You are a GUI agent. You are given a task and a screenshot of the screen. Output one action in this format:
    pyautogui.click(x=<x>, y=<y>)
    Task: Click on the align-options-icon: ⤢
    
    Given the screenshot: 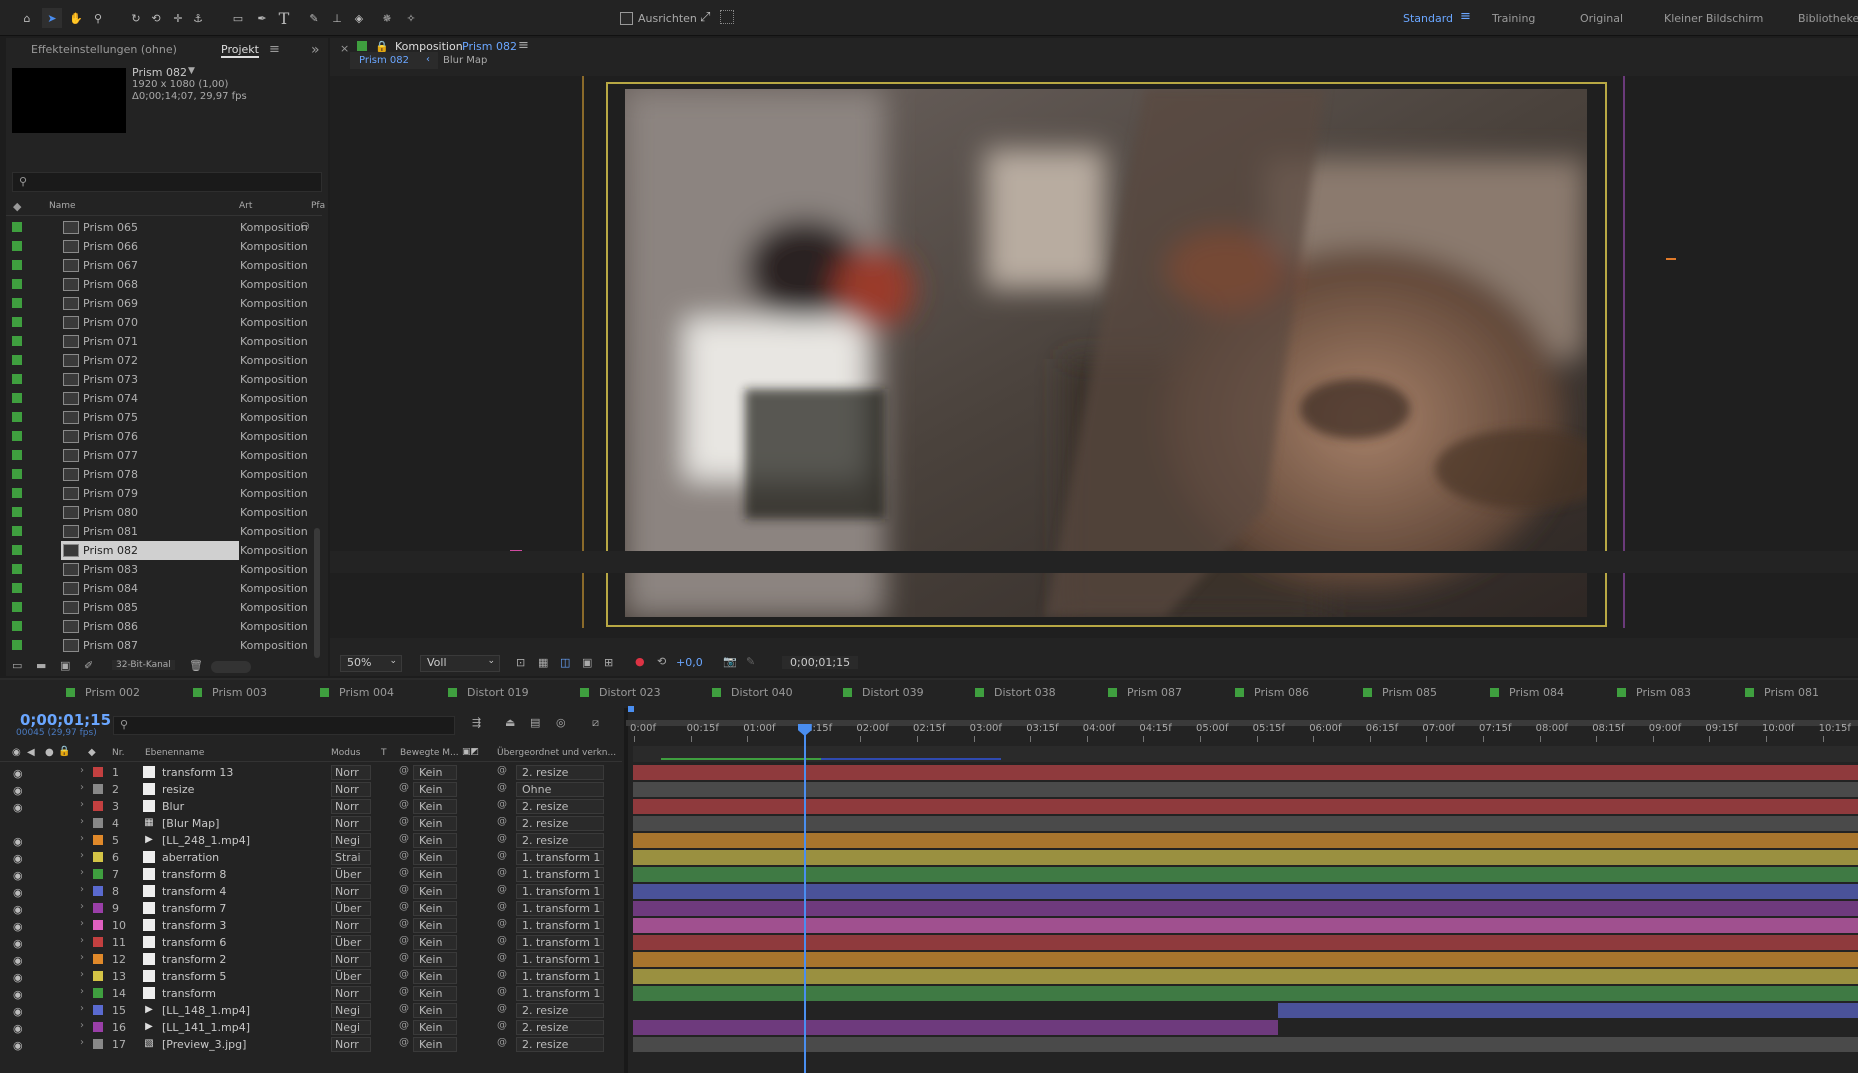 What is the action you would take?
    pyautogui.click(x=705, y=17)
    